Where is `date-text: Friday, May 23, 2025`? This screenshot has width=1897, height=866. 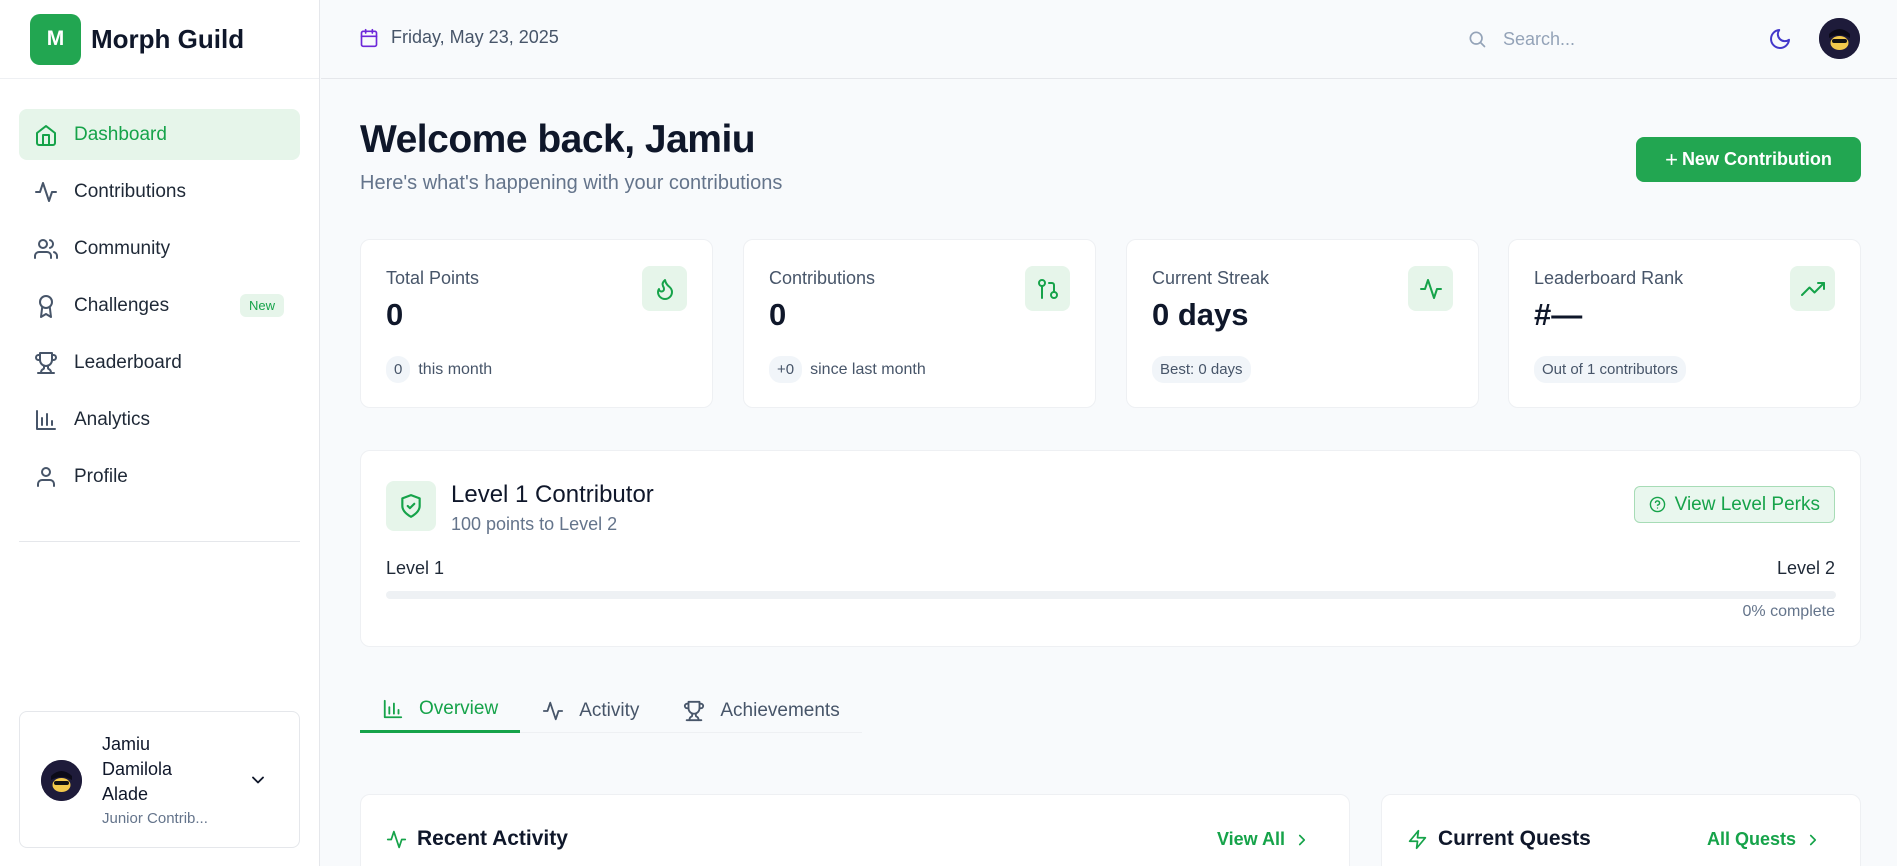
date-text: Friday, May 23, 2025 is located at coordinates (475, 37).